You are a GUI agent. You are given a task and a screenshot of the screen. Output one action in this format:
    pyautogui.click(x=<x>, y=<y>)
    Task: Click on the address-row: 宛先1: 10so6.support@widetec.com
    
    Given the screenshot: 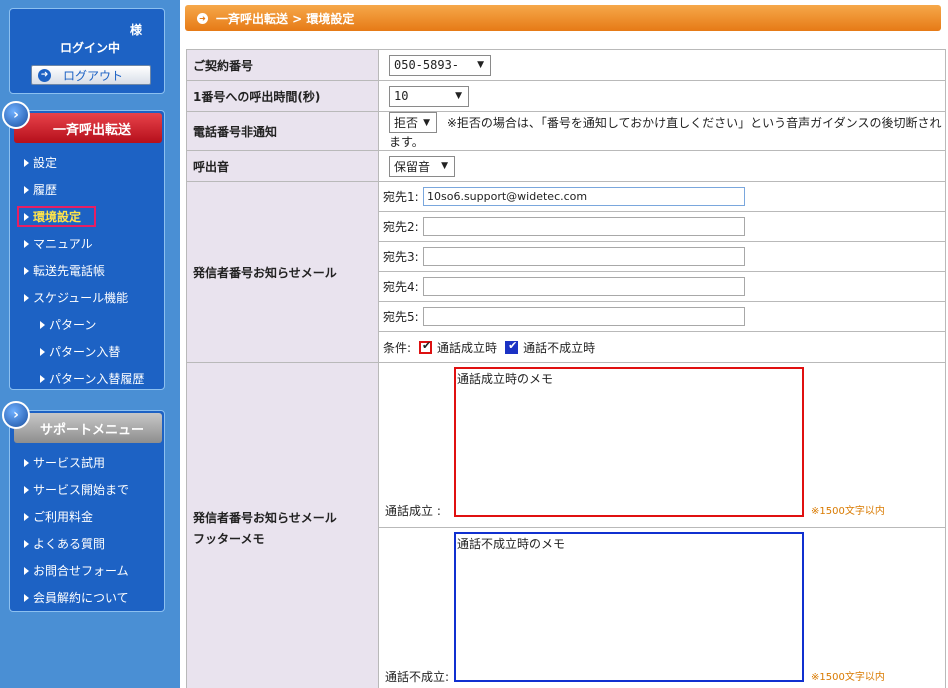 What is the action you would take?
    pyautogui.click(x=662, y=197)
    